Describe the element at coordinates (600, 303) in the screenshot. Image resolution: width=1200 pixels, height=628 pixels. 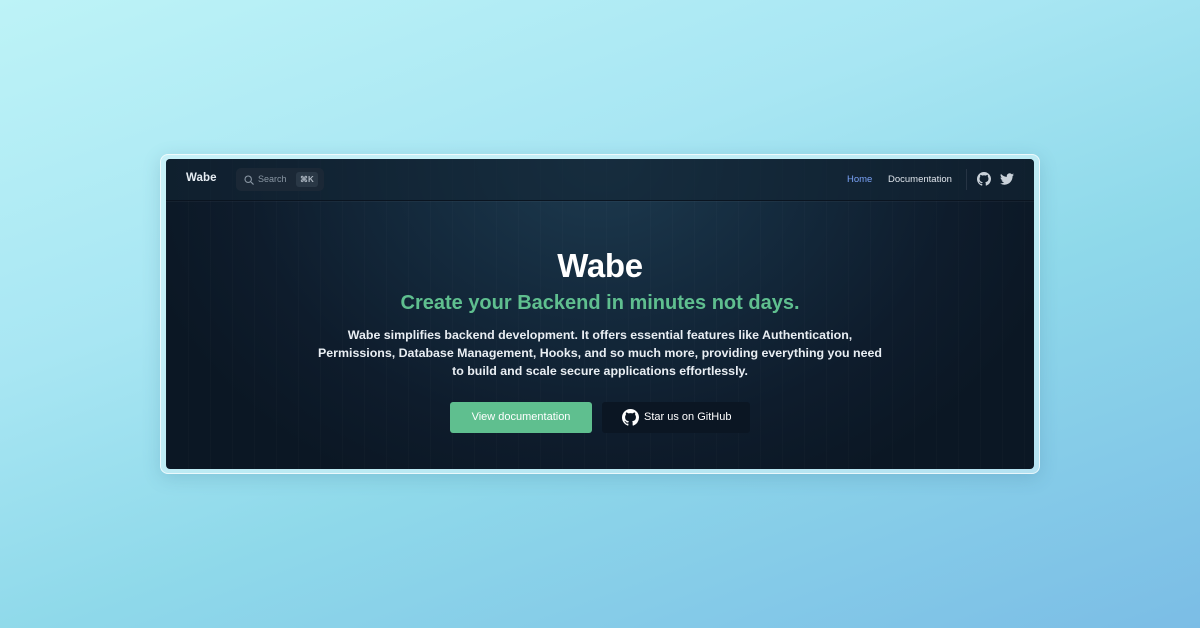
I see `hero-subtitle: Create your Backend in minutes not days.` at that location.